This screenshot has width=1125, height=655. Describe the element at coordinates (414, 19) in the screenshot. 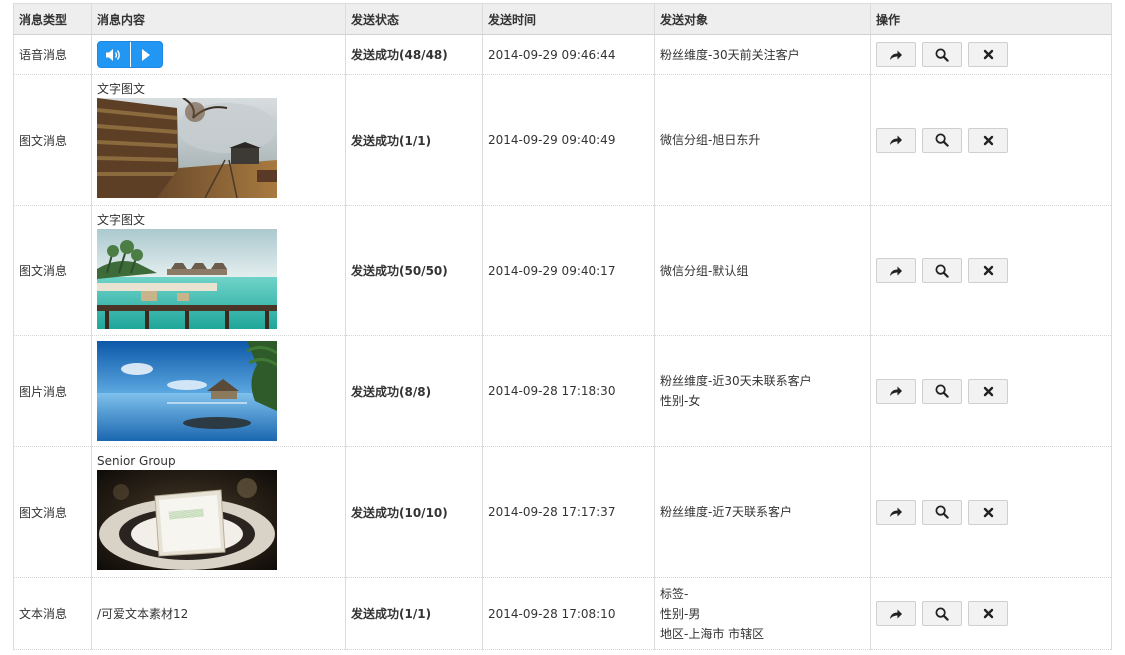

I see `header-send-status: 发送状态` at that location.